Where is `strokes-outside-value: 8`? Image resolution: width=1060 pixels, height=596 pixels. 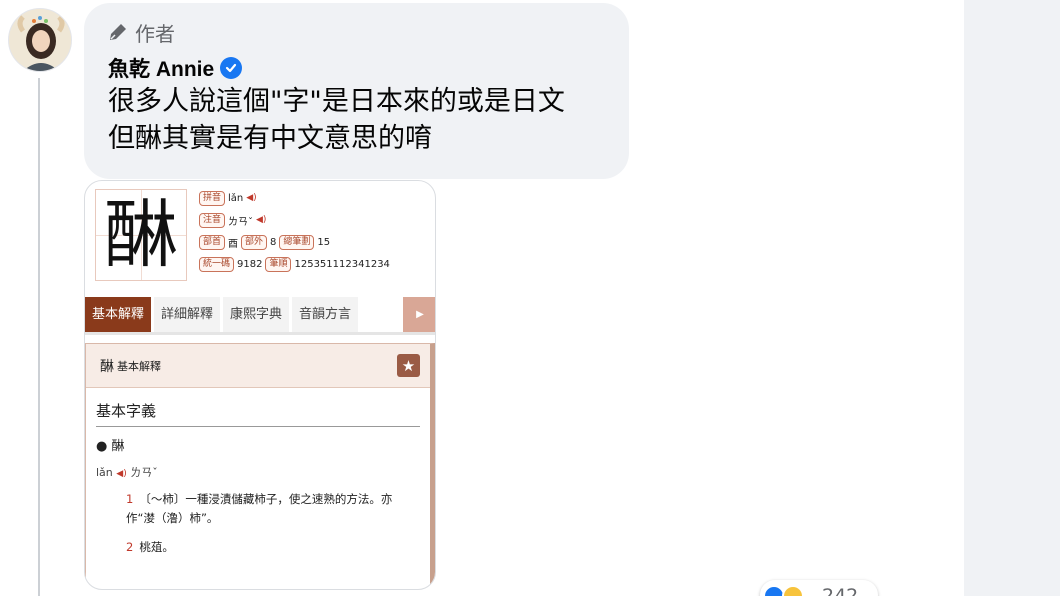 strokes-outside-value: 8 is located at coordinates (273, 242).